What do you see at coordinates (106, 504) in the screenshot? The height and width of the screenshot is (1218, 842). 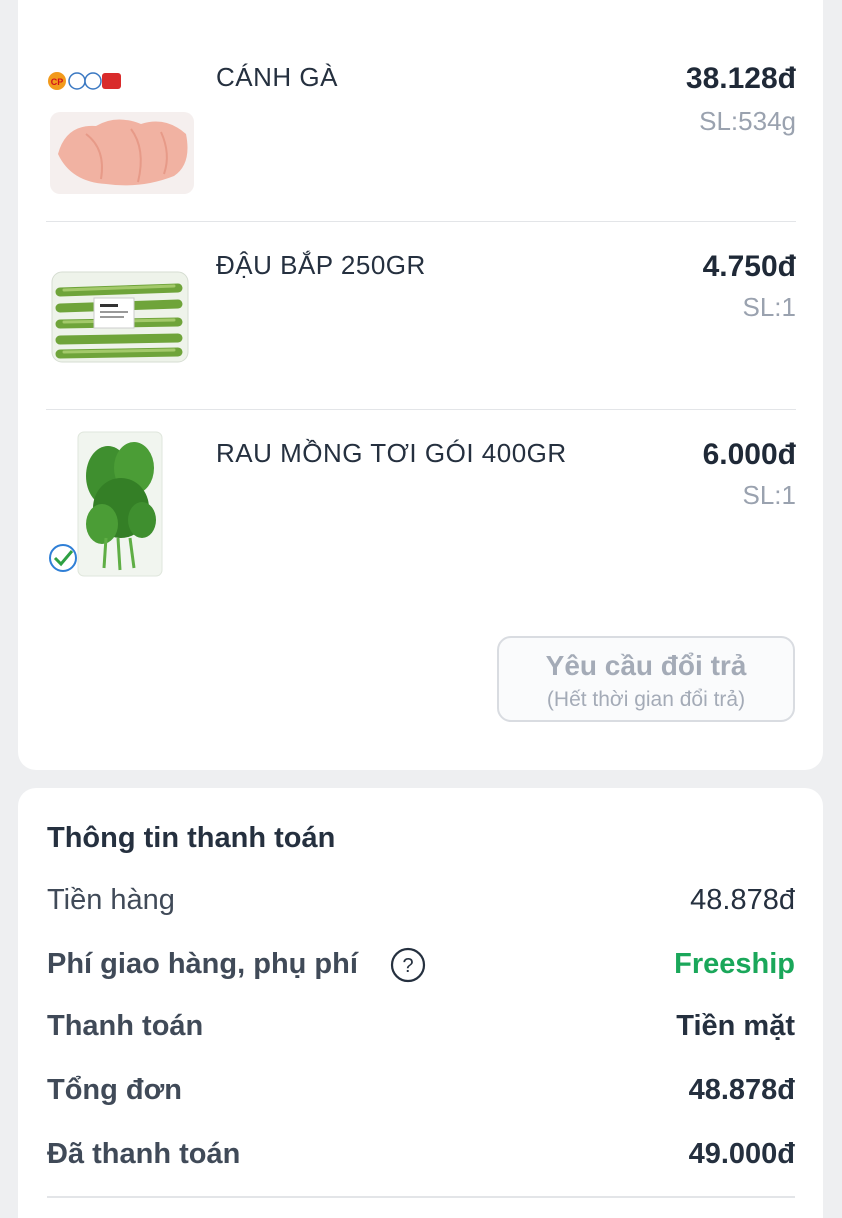 I see `malabar-spinach-image` at bounding box center [106, 504].